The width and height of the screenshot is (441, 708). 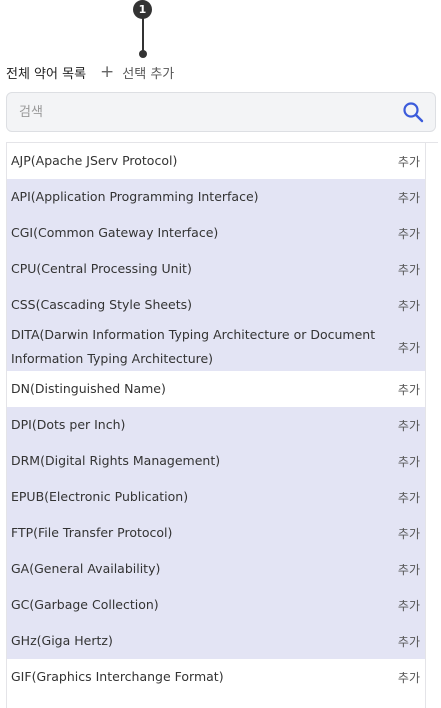 What do you see at coordinates (431, 425) in the screenshot?
I see `scrollbar` at bounding box center [431, 425].